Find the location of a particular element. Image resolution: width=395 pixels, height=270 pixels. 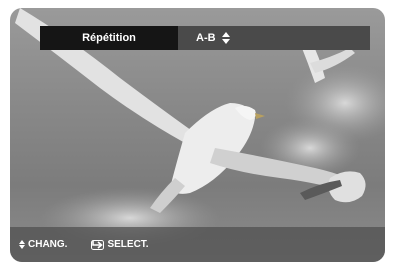

help-bar: CHANG. SELECT. is located at coordinates (197, 244).